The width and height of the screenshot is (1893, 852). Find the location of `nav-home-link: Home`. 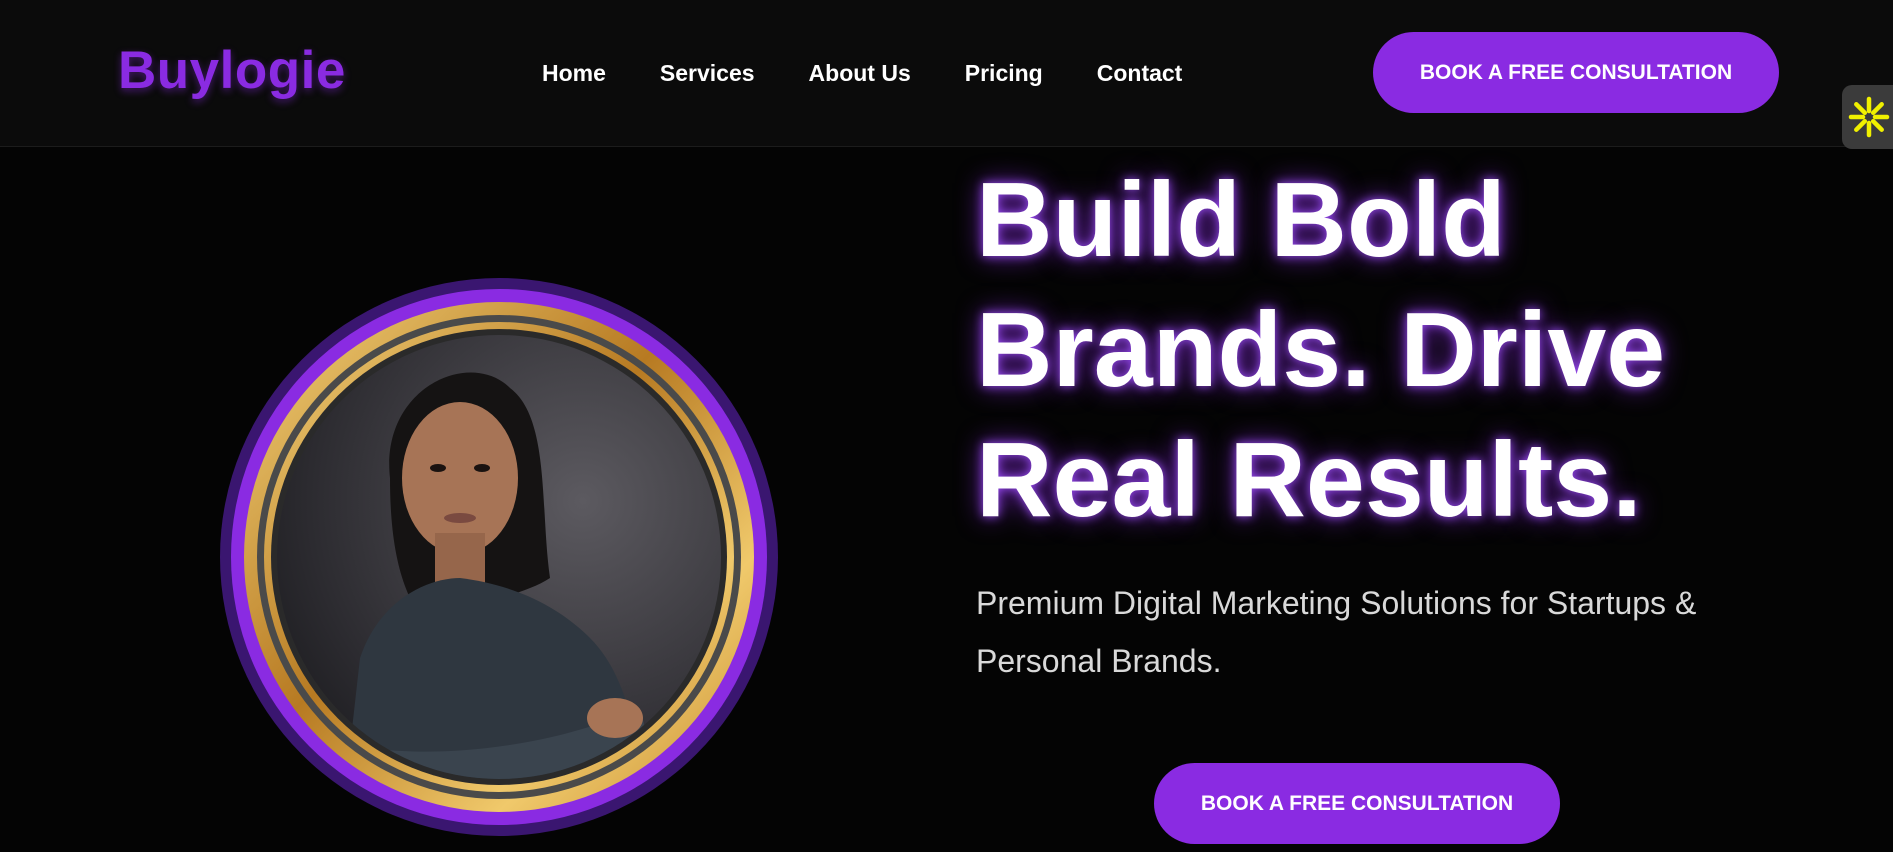

nav-home-link: Home is located at coordinates (574, 73).